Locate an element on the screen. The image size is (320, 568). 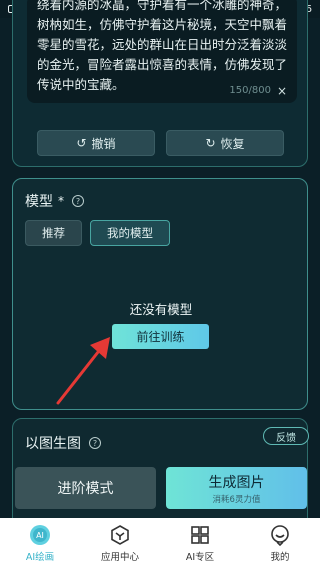
nav-label: 我的 is located at coordinates (280, 557).